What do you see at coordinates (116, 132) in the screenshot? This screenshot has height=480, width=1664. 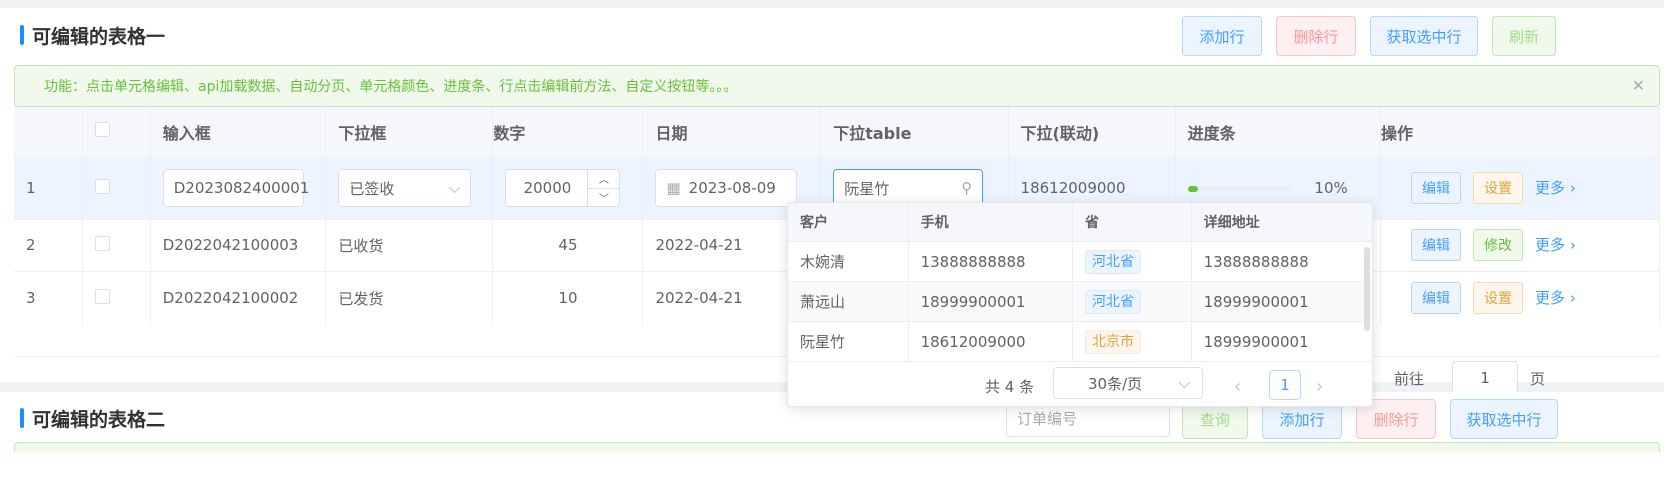 I see `col-header-select-all` at bounding box center [116, 132].